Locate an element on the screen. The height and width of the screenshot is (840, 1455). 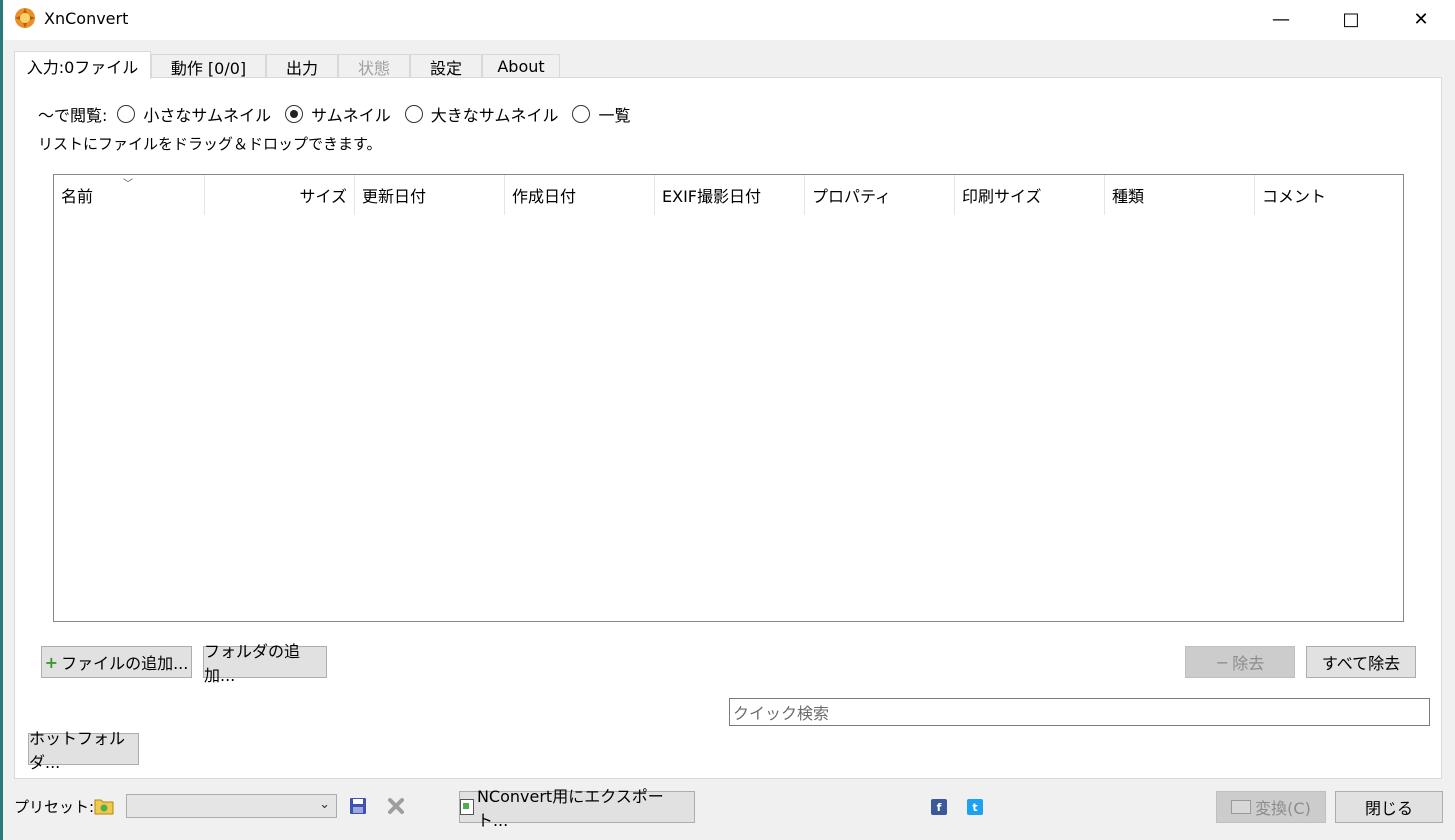
minimize-button: — is located at coordinates (1281, 19).